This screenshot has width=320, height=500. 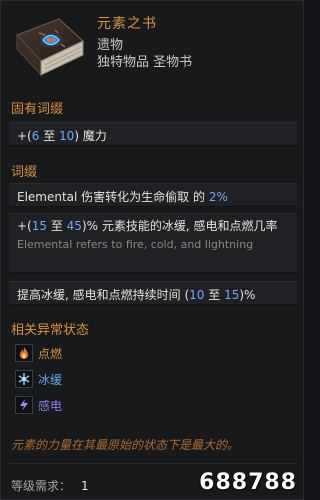 What do you see at coordinates (50, 353) in the screenshot?
I see `status-label-burn: 点燃` at bounding box center [50, 353].